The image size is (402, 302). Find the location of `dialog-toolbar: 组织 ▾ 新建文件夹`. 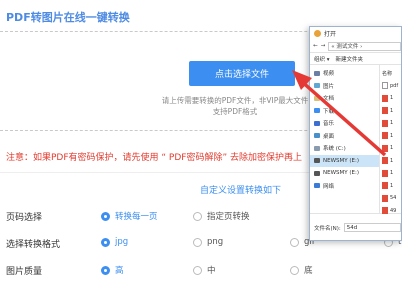

dialog-toolbar: 组织 ▾ 新建文件夹 is located at coordinates (355, 59).